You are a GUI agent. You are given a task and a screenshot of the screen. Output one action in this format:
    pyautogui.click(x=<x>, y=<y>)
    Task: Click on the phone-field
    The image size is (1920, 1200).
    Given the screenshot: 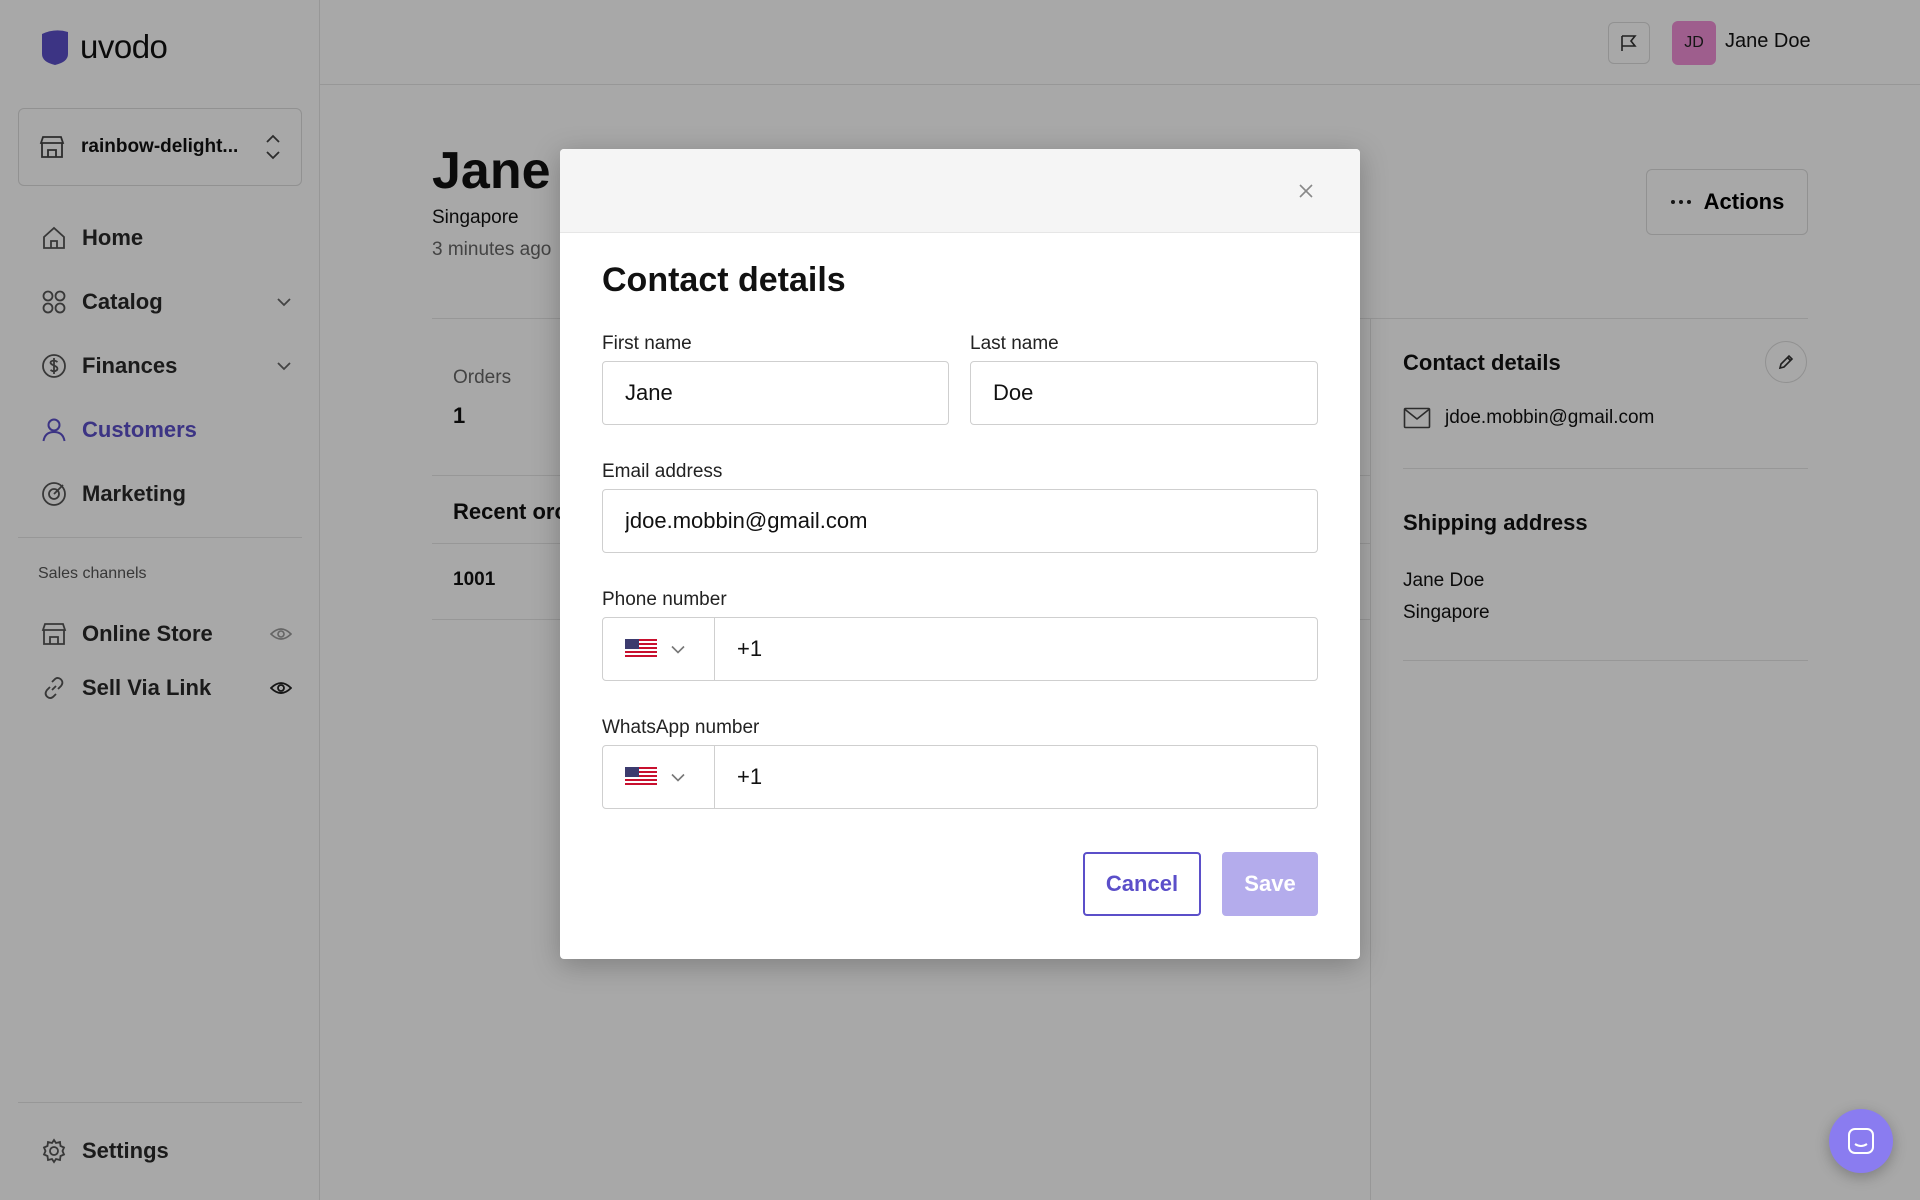 What is the action you would take?
    pyautogui.click(x=960, y=649)
    